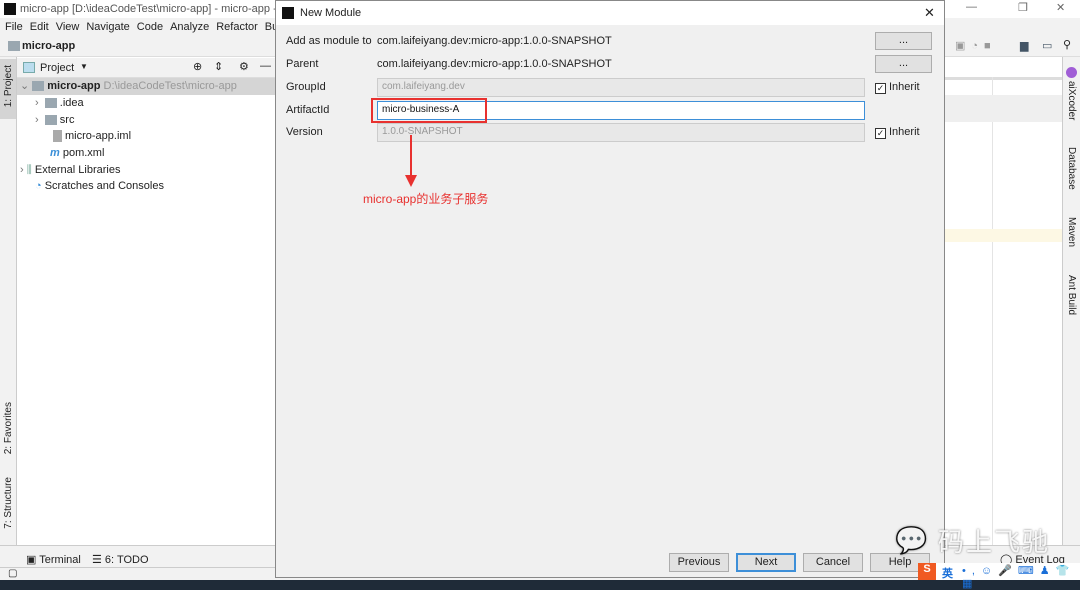 This screenshot has height=590, width=1080. What do you see at coordinates (84, 66) in the screenshot?
I see `chevron-down-icon: ▼` at bounding box center [84, 66].